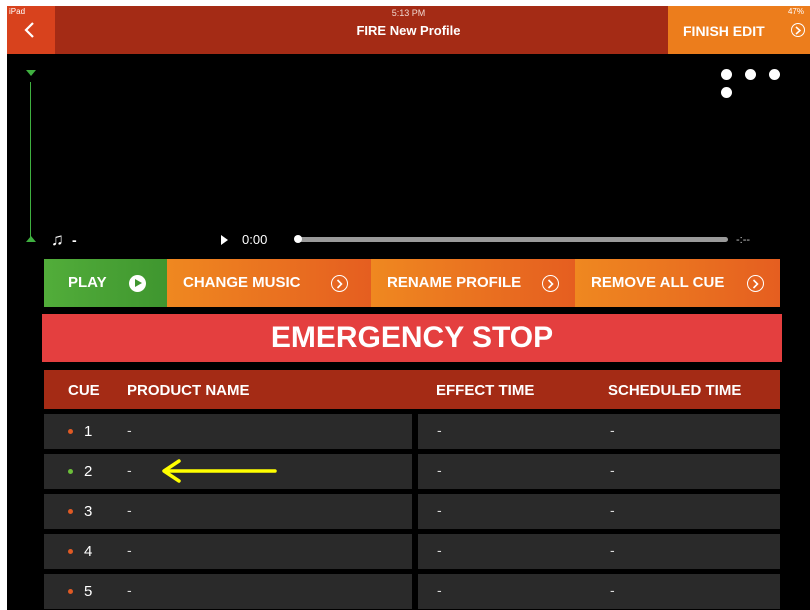 The height and width of the screenshot is (610, 810). Describe the element at coordinates (57, 239) in the screenshot. I see `music-note-icon: ♫` at that location.